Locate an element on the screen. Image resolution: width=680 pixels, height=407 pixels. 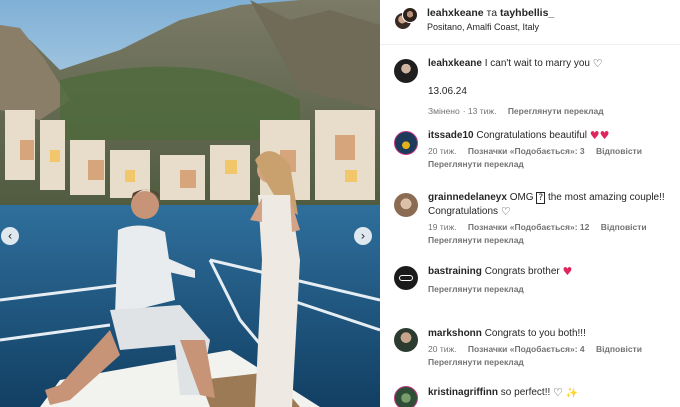
likes-count: Позначки «Подобається»: 4 is located at coordinates (526, 349).